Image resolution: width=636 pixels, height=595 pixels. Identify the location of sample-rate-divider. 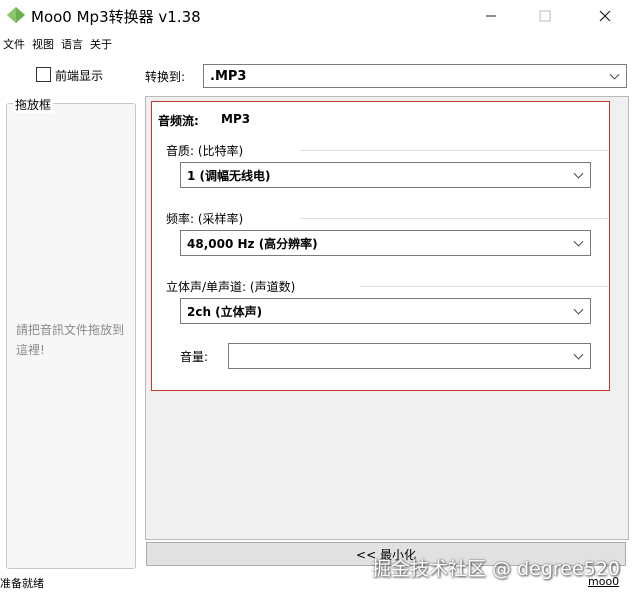
(454, 218).